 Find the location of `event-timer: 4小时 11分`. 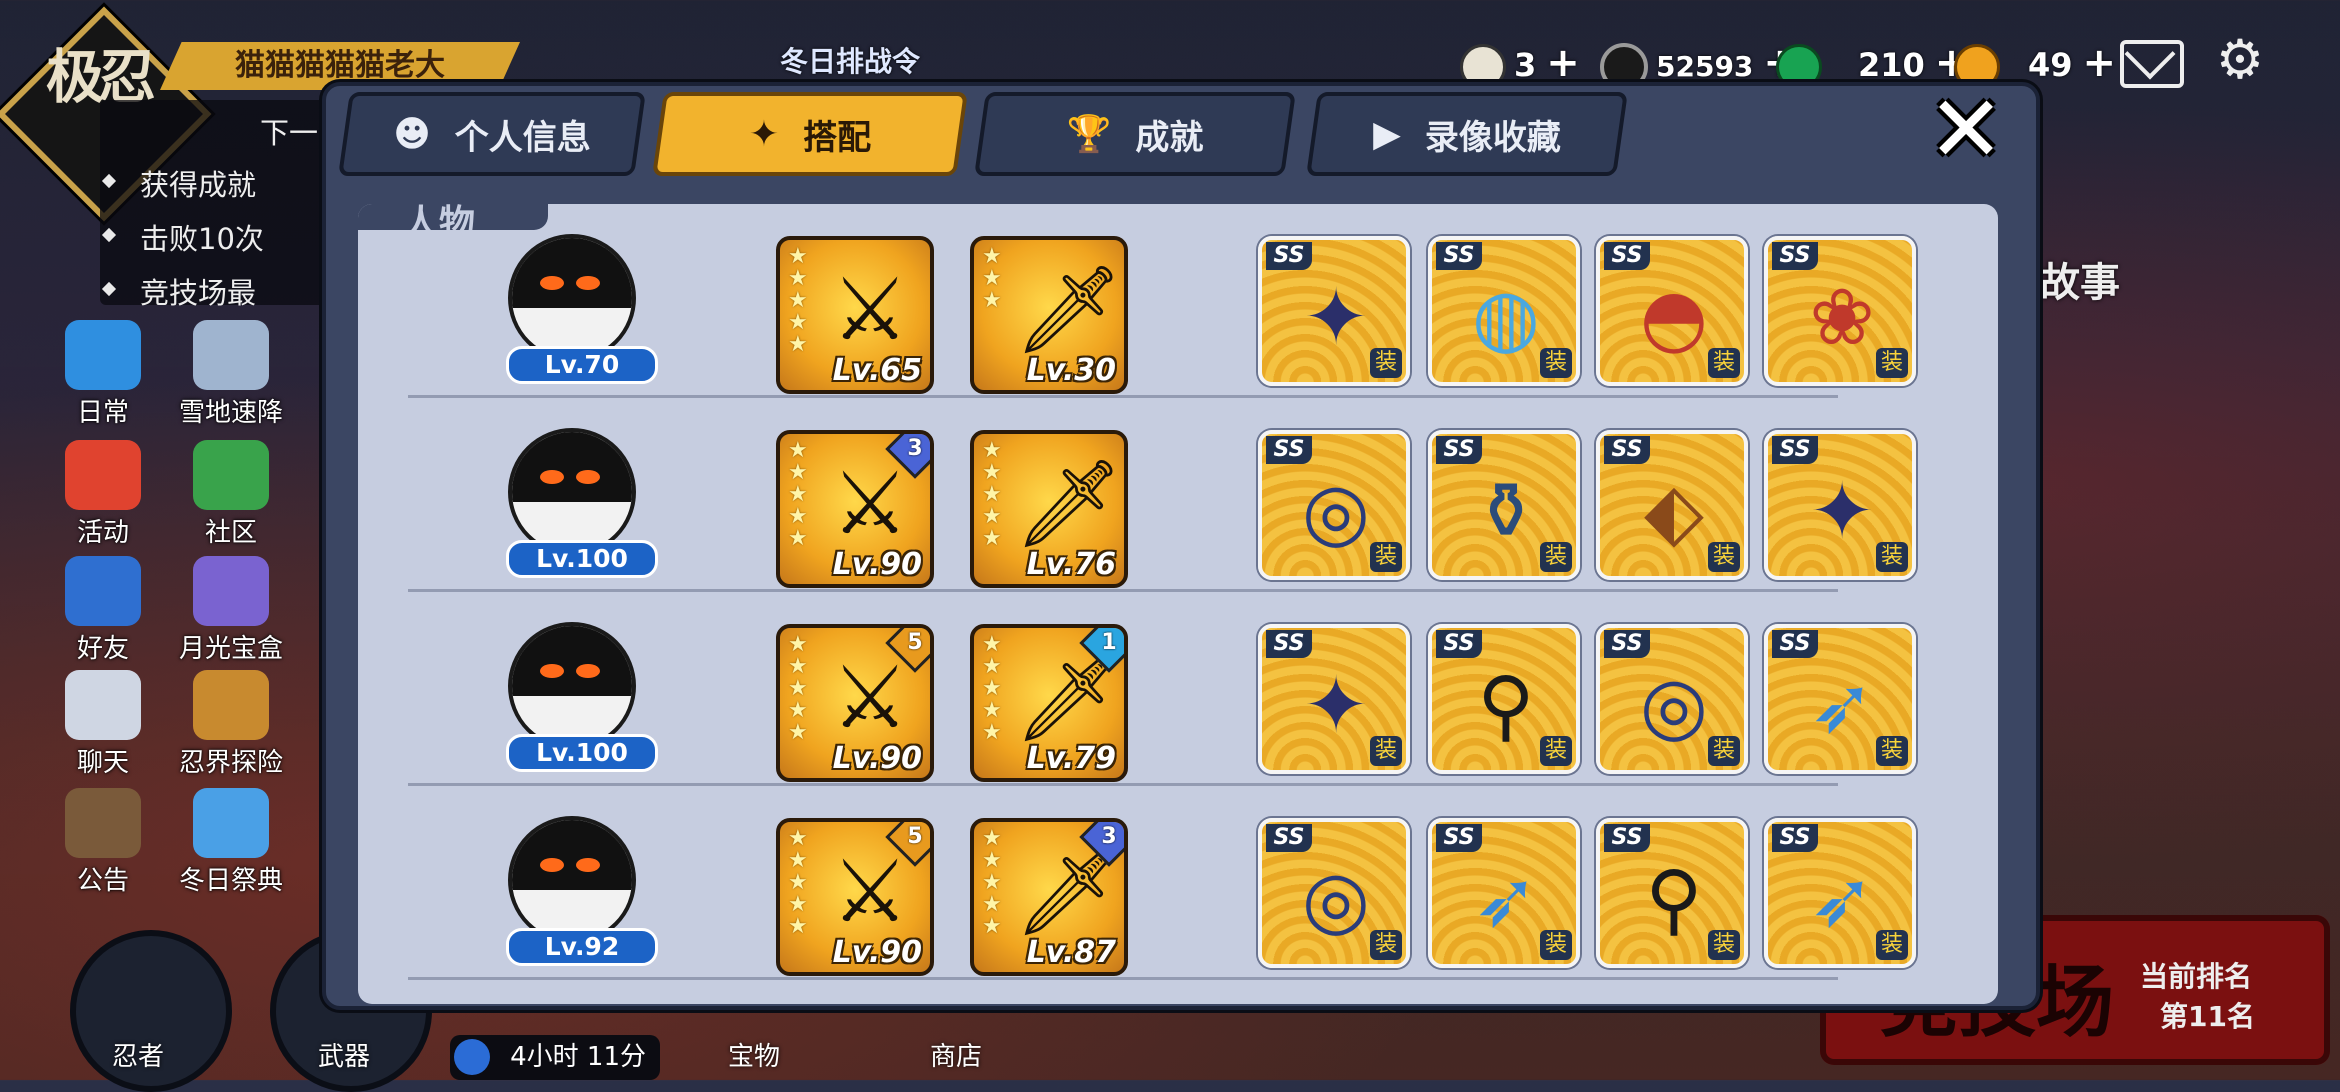

event-timer: 4小时 11分 is located at coordinates (555, 1057).